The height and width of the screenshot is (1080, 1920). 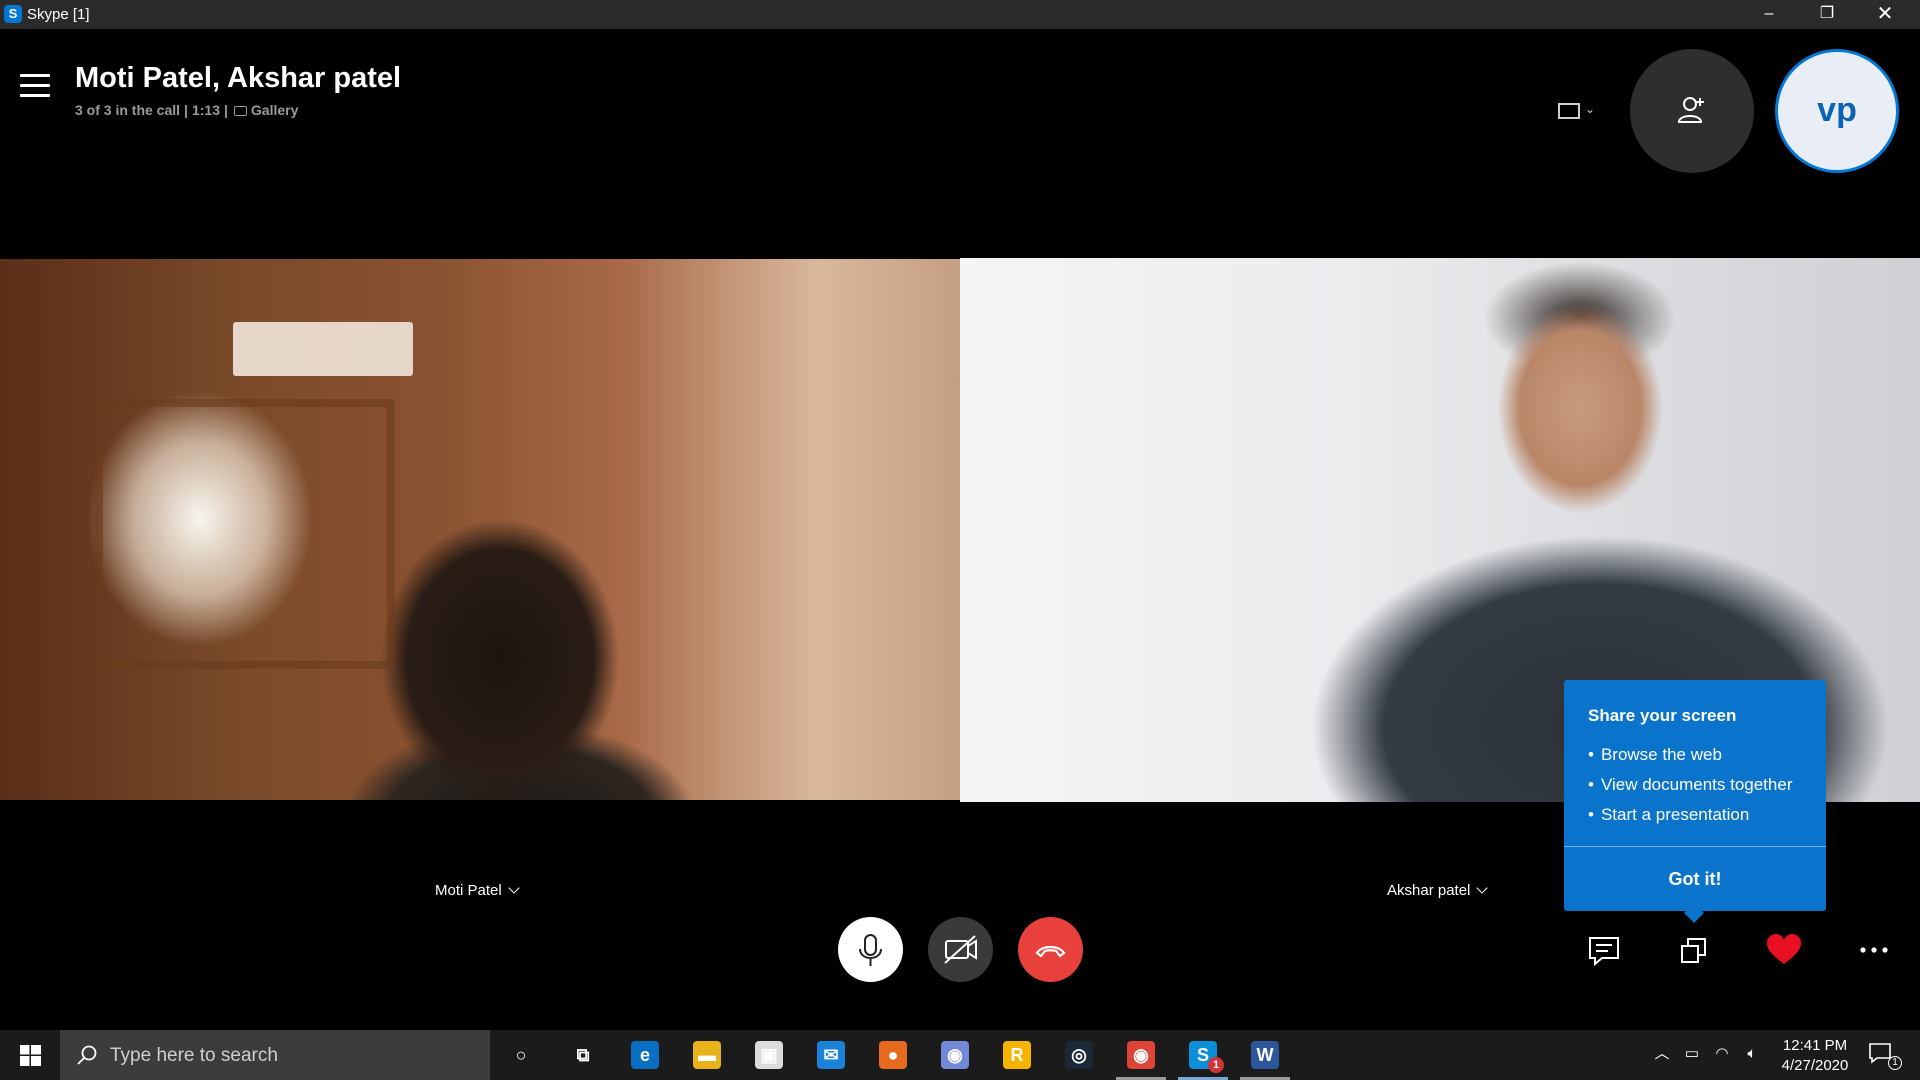 What do you see at coordinates (1722, 1054) in the screenshot?
I see `wifi-icon: ◠` at bounding box center [1722, 1054].